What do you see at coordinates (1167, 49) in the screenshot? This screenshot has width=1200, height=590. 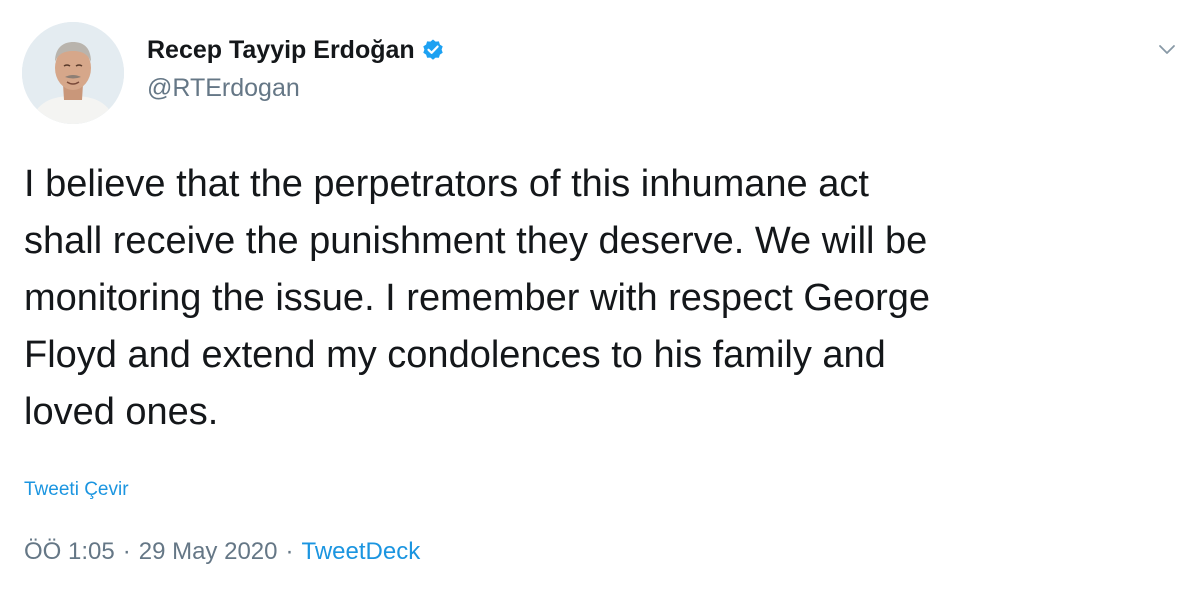 I see `chevron-down-icon` at bounding box center [1167, 49].